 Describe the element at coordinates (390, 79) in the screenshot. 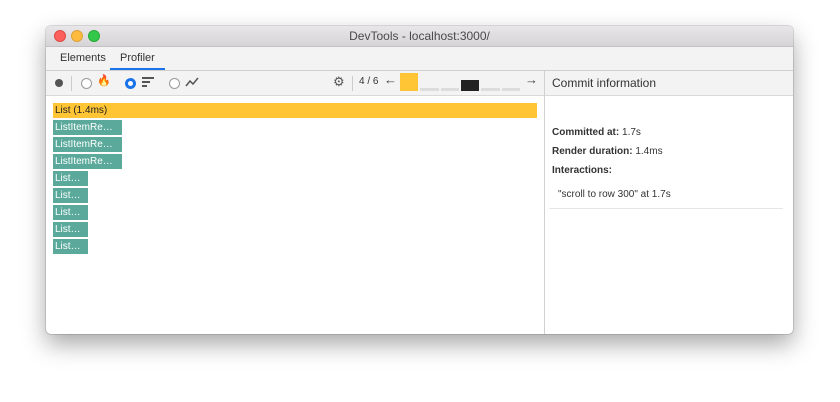

I see `previous-commit-icon: ←` at that location.